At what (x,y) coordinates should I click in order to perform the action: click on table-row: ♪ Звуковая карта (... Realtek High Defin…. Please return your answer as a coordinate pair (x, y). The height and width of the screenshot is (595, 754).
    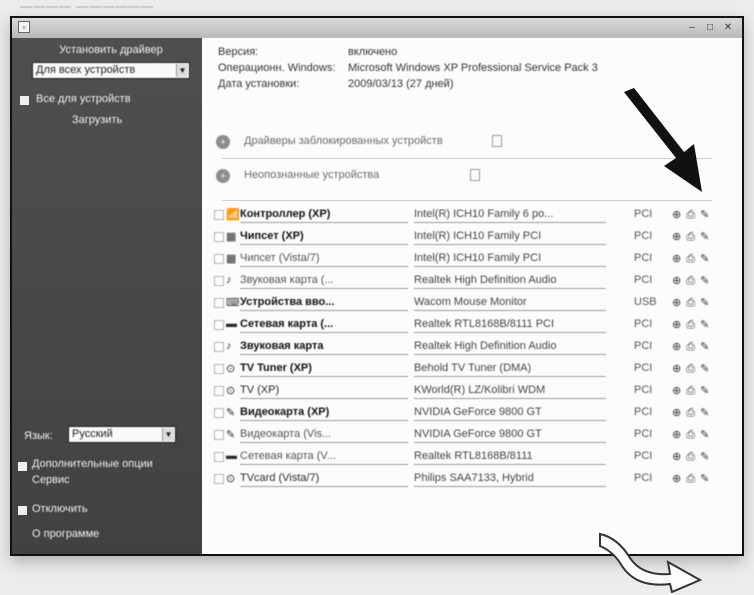
    Looking at the image, I should click on (474, 281).